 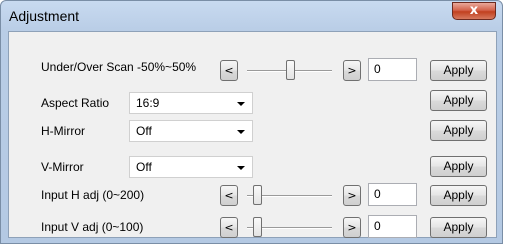 What do you see at coordinates (92, 227) in the screenshot?
I see `input-v-adj-label: Input V adj (0~100)` at bounding box center [92, 227].